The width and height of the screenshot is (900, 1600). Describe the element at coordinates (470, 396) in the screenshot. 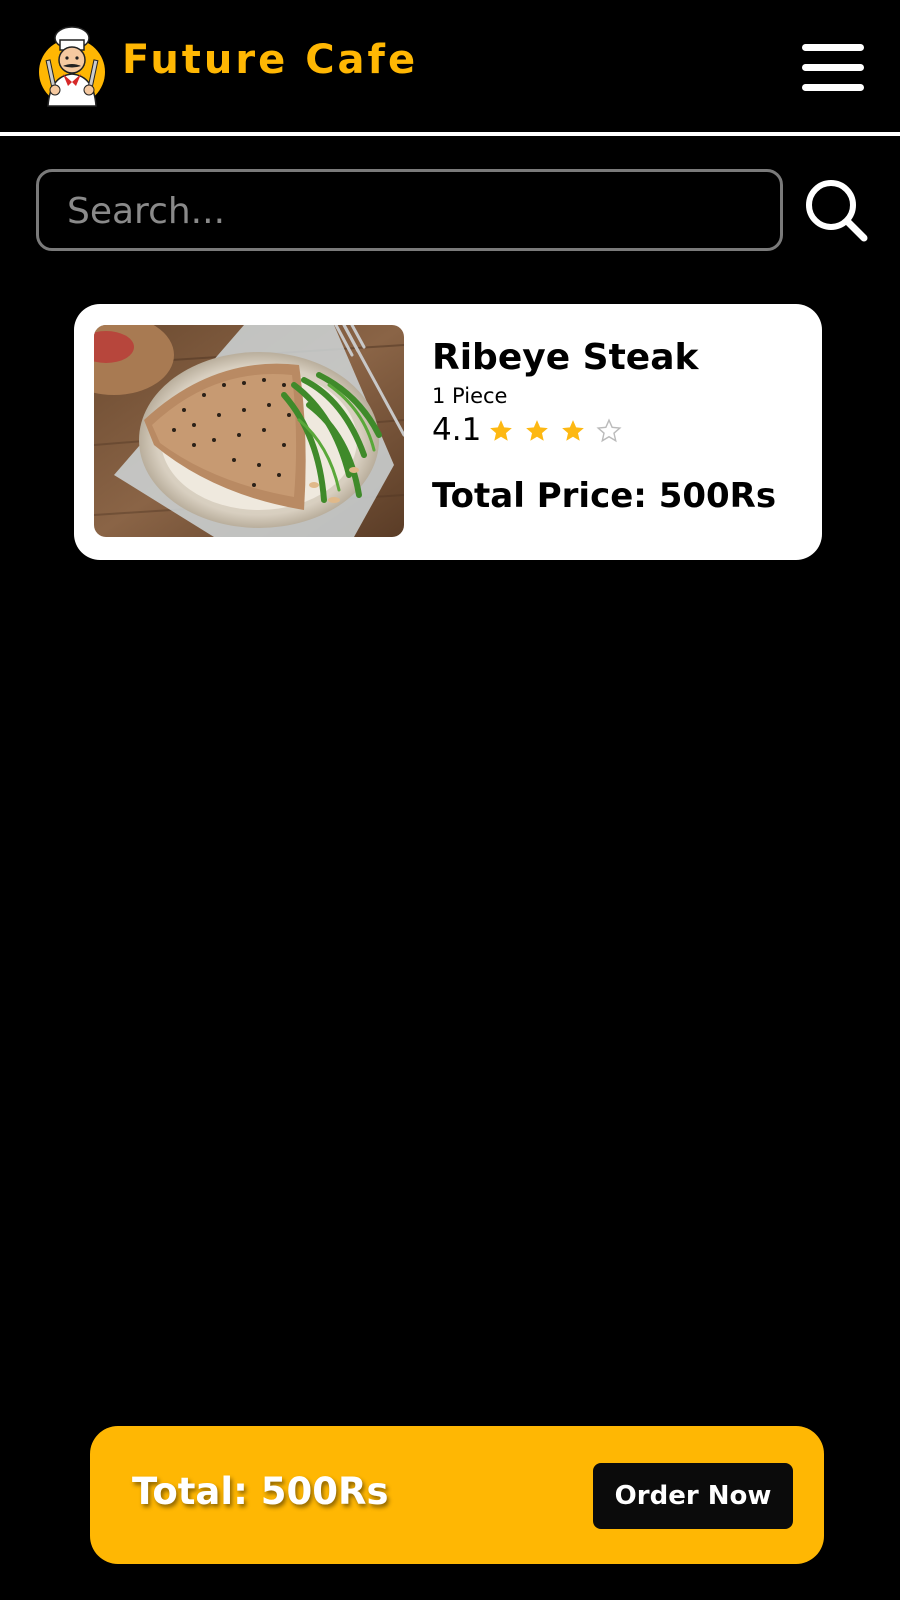

I see `item-quantity: 1 Piece` at that location.